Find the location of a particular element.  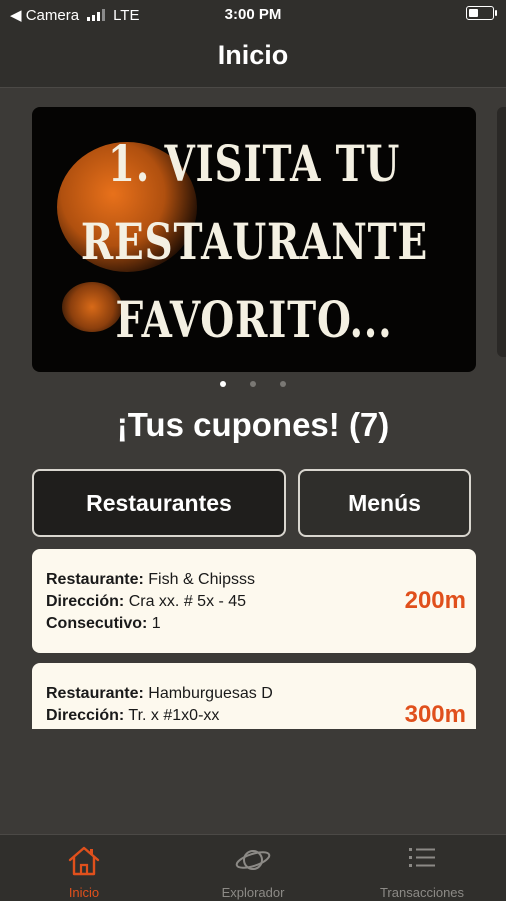

battery-icon is located at coordinates (481, 13).